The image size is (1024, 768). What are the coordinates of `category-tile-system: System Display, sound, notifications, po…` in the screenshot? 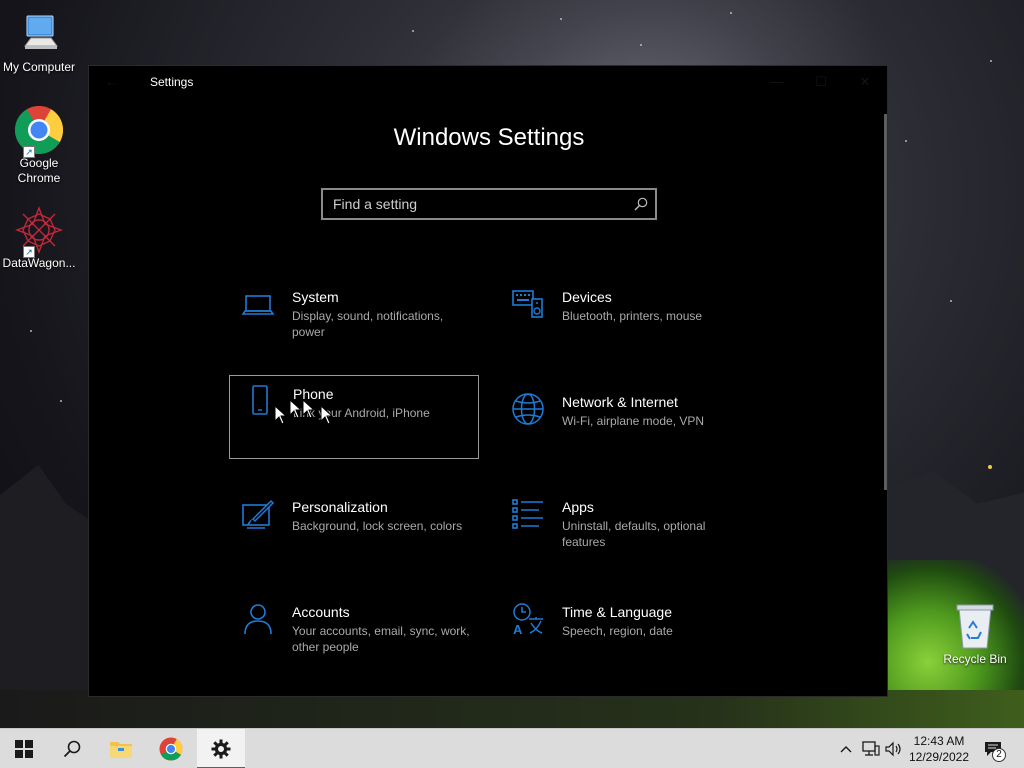 It's located at (354, 321).